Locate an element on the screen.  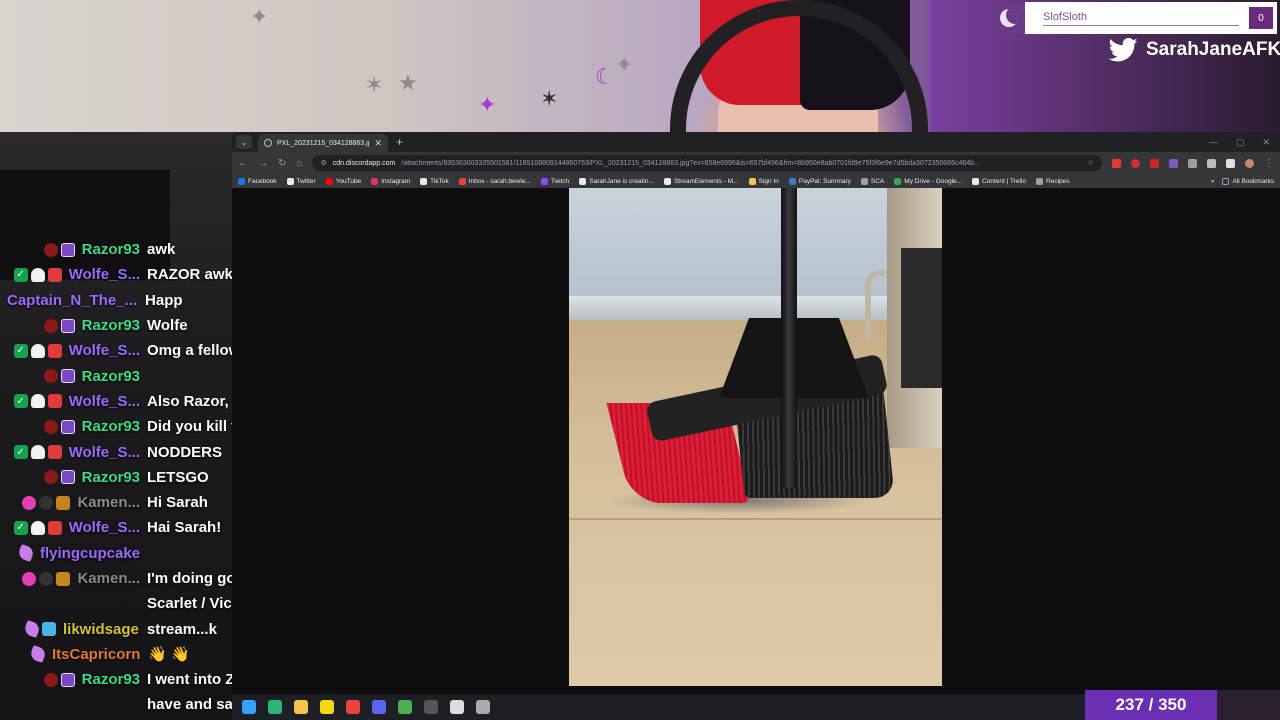
bookmark-item: Twitter is located at coordinates (301, 181).